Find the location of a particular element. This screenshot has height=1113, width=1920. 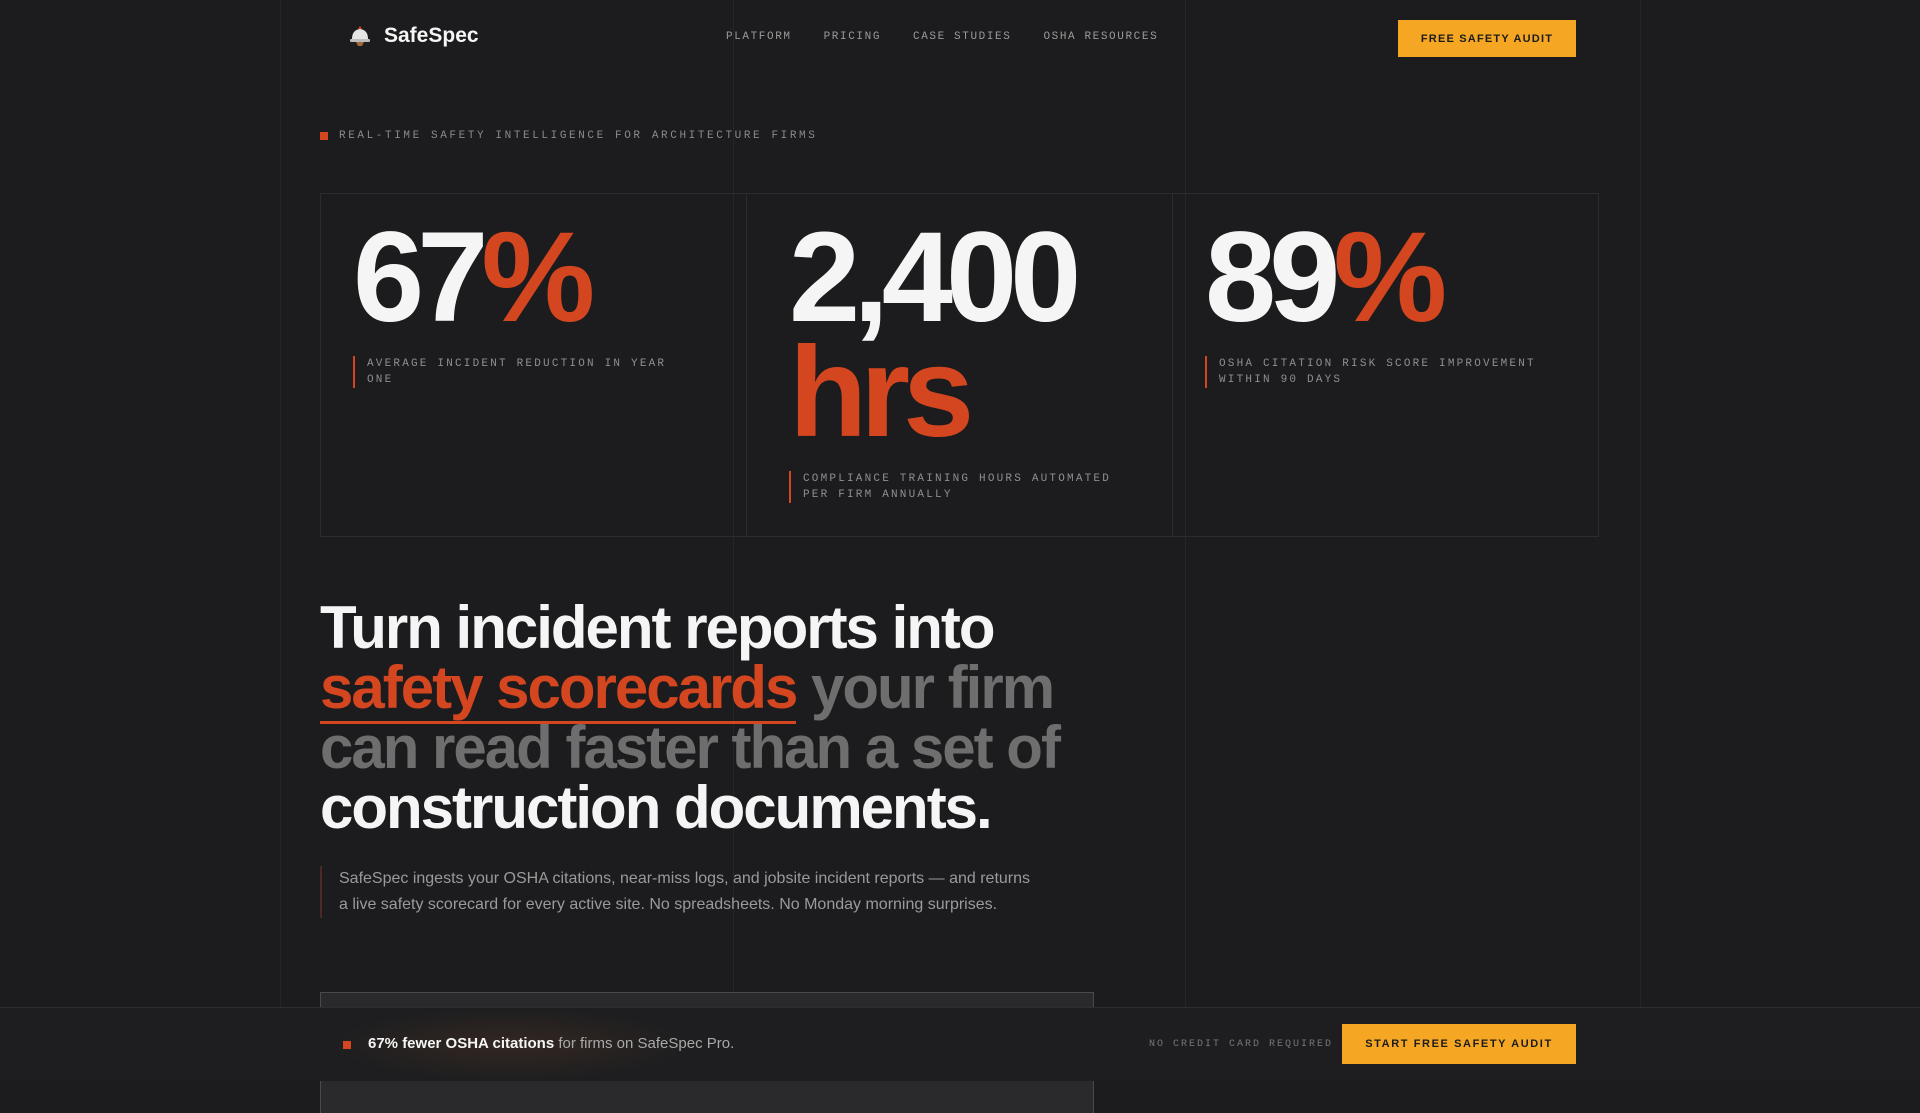

nav-link-case-studies: CASE STUDIES is located at coordinates (962, 37).